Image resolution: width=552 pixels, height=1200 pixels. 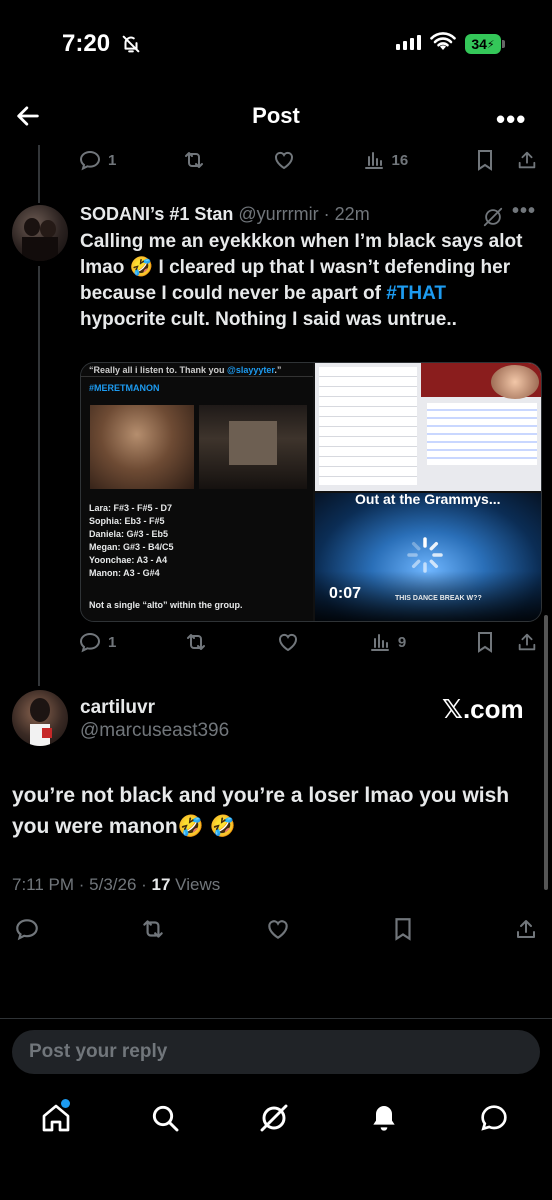 I want to click on xcom-badge: 𝕏.com, so click(x=483, y=709).